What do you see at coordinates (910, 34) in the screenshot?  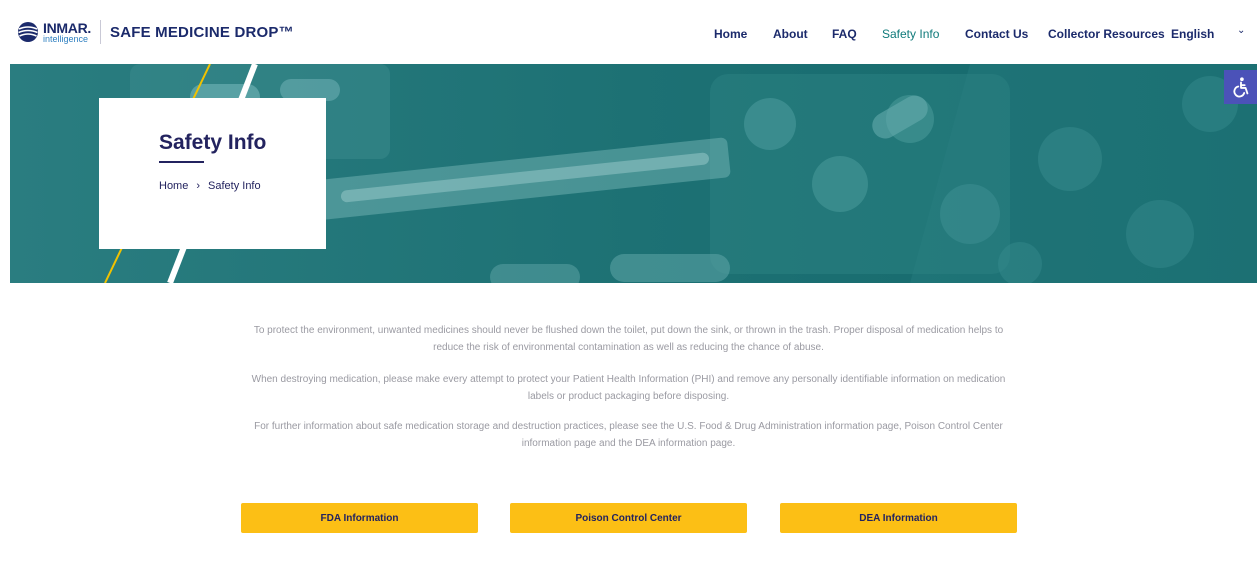 I see `nav-safety-info: Safety Info` at bounding box center [910, 34].